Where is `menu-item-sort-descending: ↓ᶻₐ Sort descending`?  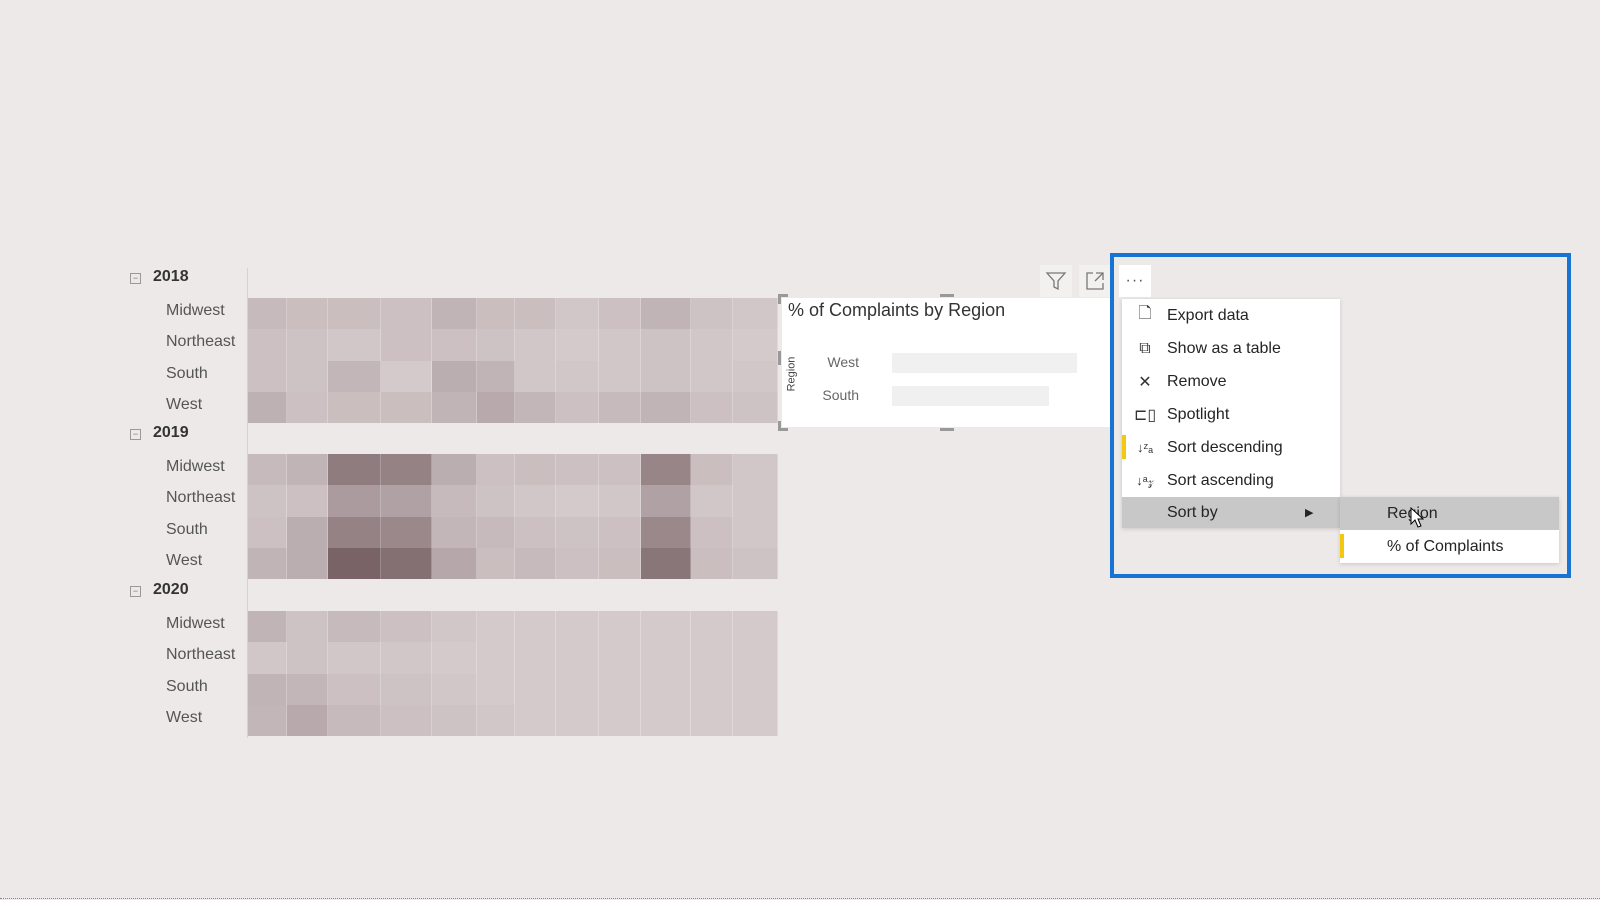 menu-item-sort-descending: ↓ᶻₐ Sort descending is located at coordinates (1231, 447).